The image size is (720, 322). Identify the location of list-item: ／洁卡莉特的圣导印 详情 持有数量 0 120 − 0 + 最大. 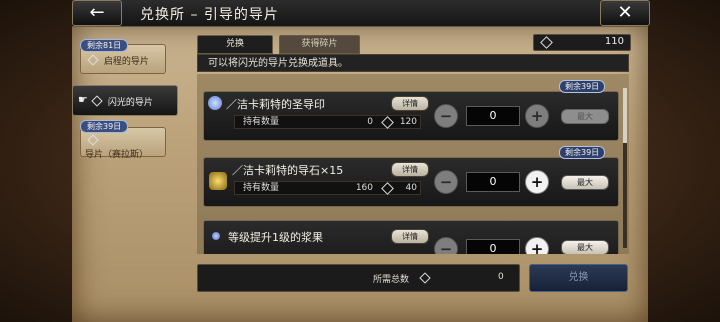
(411, 116).